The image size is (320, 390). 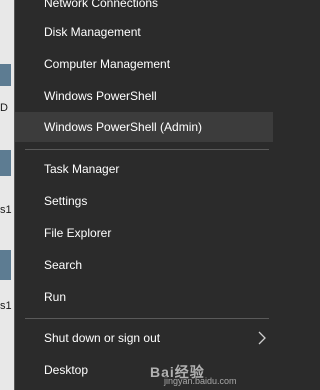 I want to click on desktop-icon-label: D, so click(x=4, y=108).